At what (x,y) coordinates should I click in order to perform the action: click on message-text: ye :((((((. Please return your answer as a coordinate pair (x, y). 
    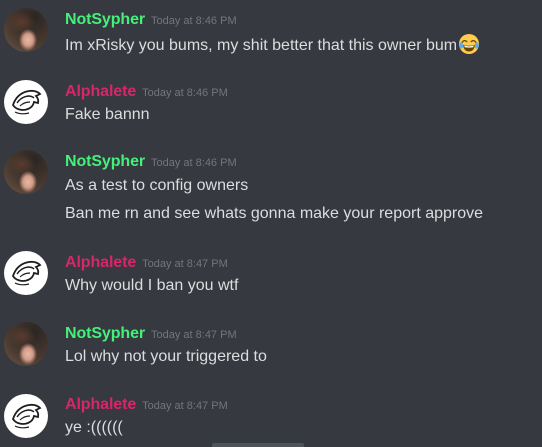
    Looking at the image, I should click on (94, 427).